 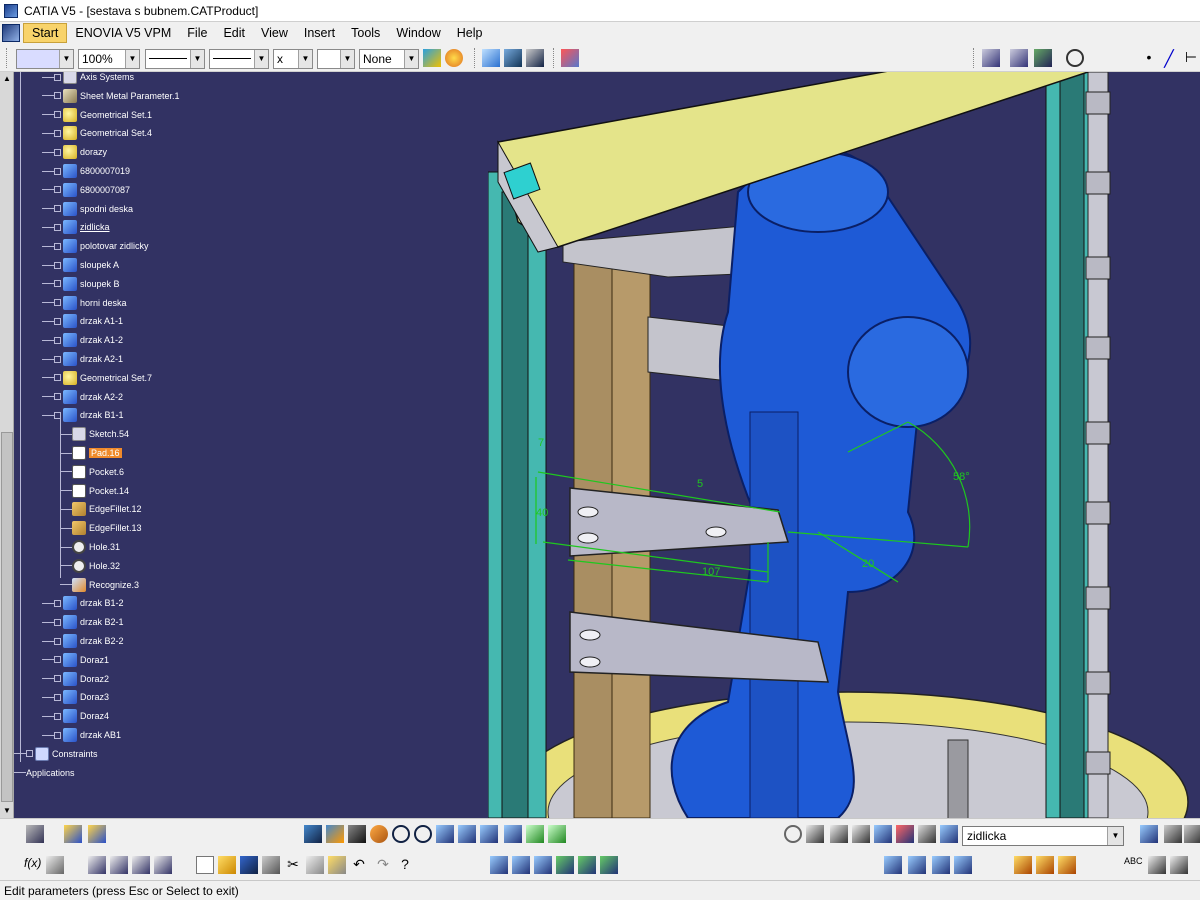 What do you see at coordinates (82, 397) in the screenshot?
I see `tree-node: drzak A2-2` at bounding box center [82, 397].